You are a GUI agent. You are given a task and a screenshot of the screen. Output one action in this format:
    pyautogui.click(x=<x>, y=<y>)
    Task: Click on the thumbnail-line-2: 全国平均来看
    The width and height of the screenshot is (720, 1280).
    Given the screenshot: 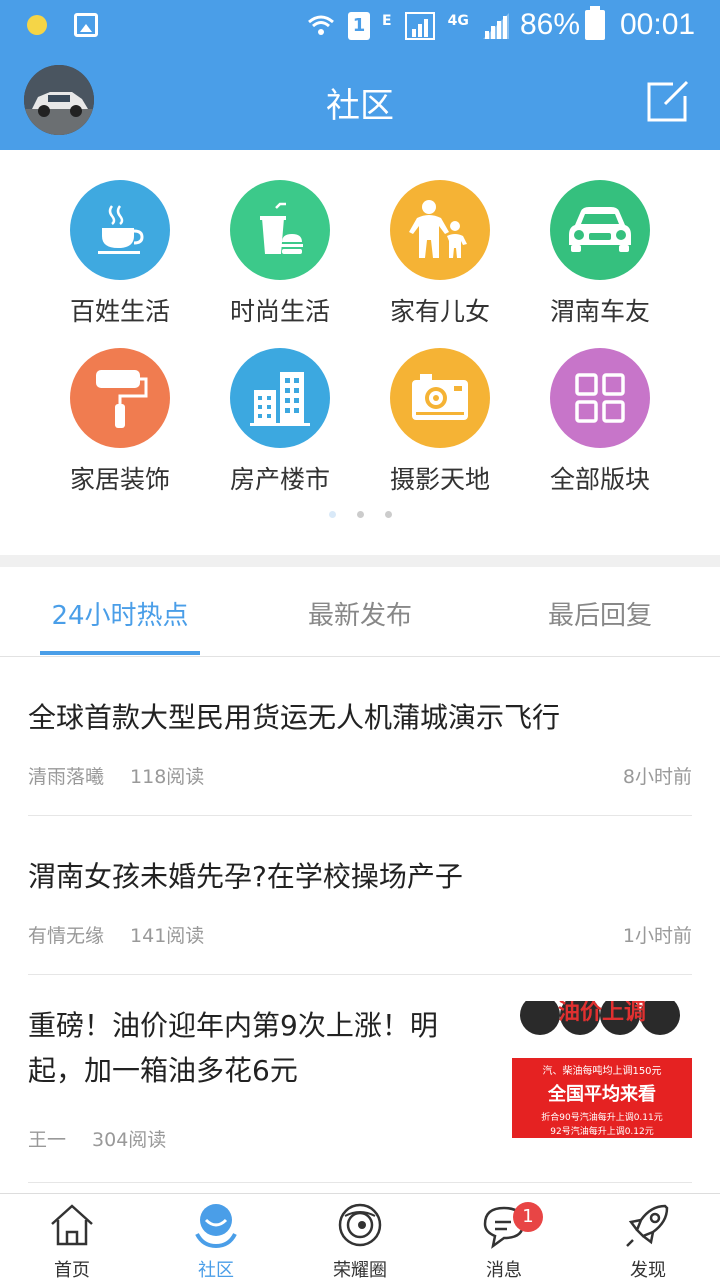 What is the action you would take?
    pyautogui.click(x=602, y=1094)
    